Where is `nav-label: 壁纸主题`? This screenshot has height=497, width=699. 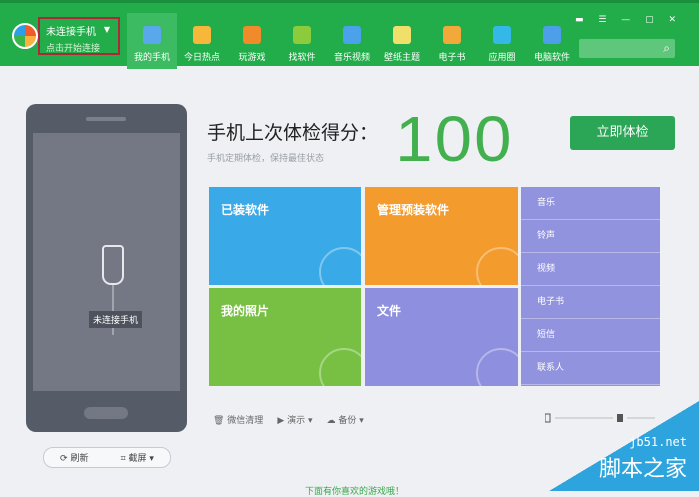 nav-label: 壁纸主题 is located at coordinates (401, 58).